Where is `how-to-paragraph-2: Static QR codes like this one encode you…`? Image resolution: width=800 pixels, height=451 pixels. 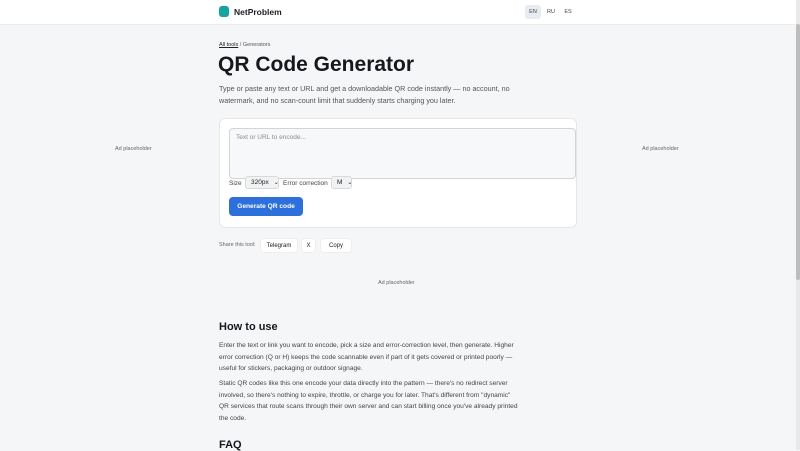 how-to-paragraph-2: Static QR codes like this one encode you… is located at coordinates (368, 401).